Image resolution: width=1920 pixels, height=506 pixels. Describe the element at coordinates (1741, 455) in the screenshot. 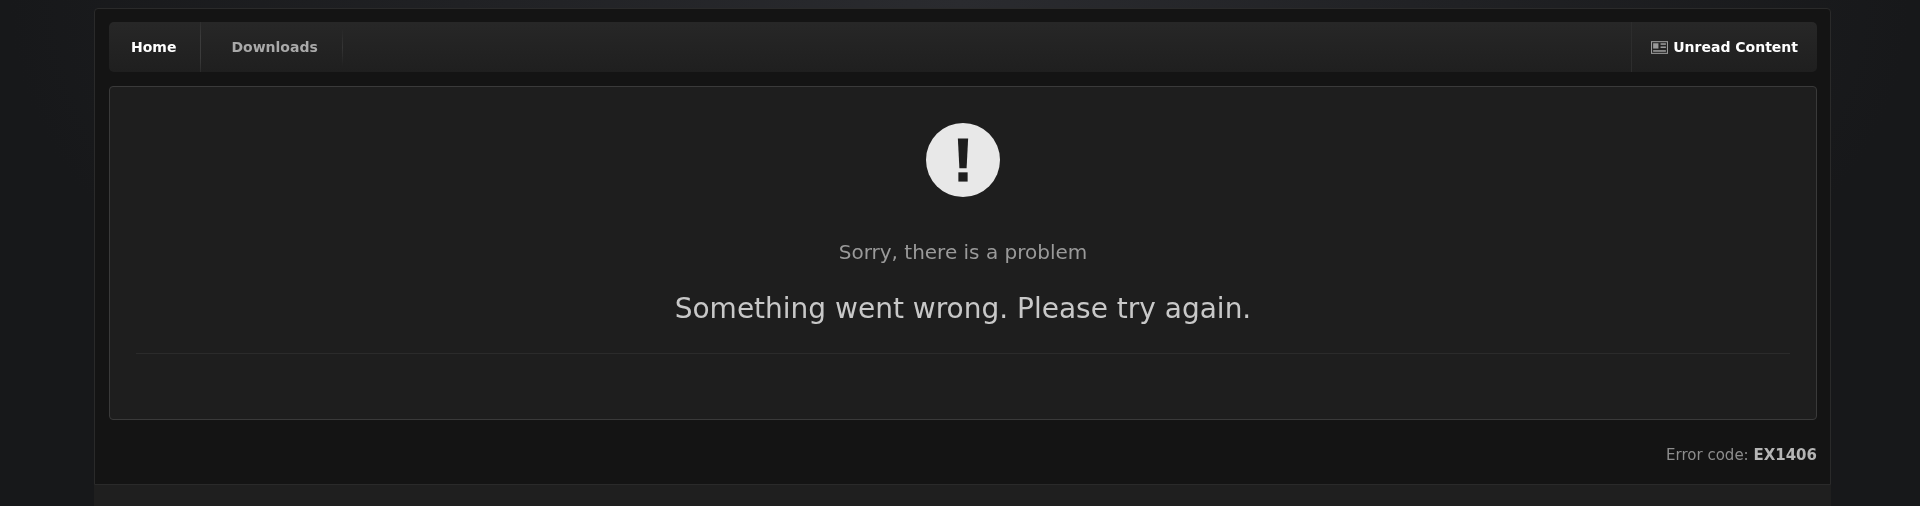

I see `error-code: Error code: EX1406` at that location.